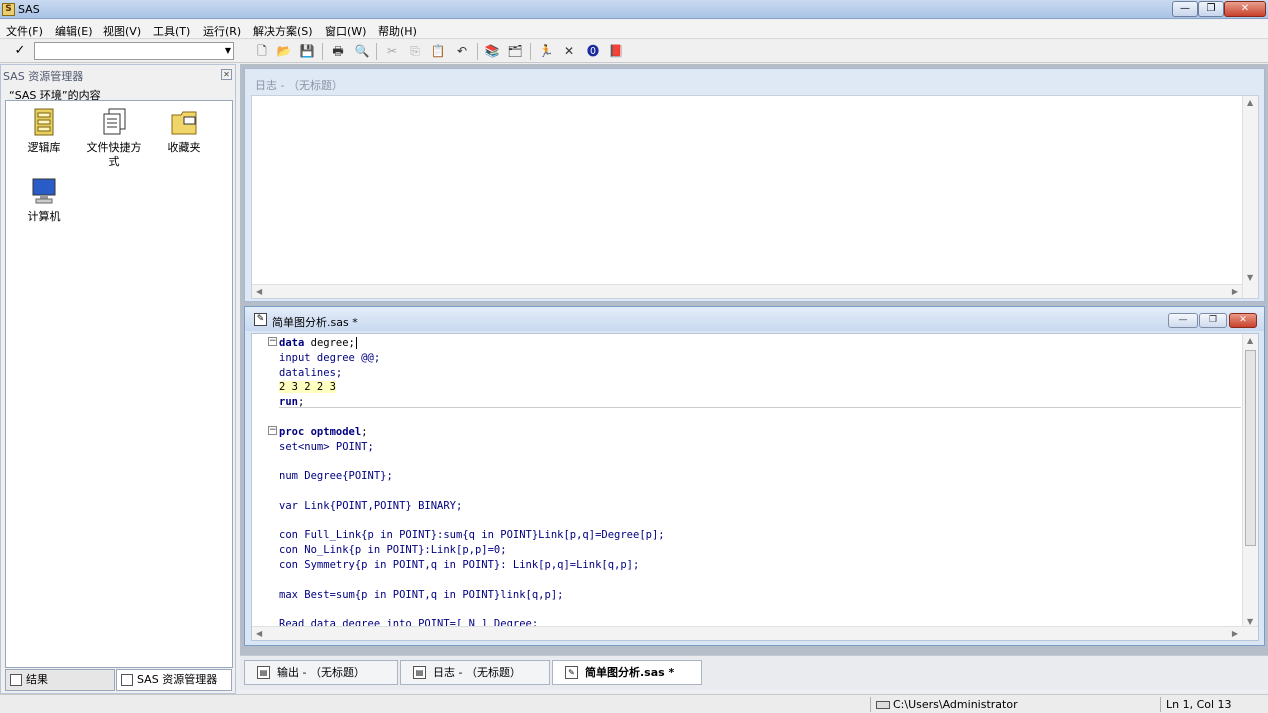 This screenshot has width=1268, height=713. What do you see at coordinates (20, 51) in the screenshot?
I see `check-icon: ✓` at bounding box center [20, 51].